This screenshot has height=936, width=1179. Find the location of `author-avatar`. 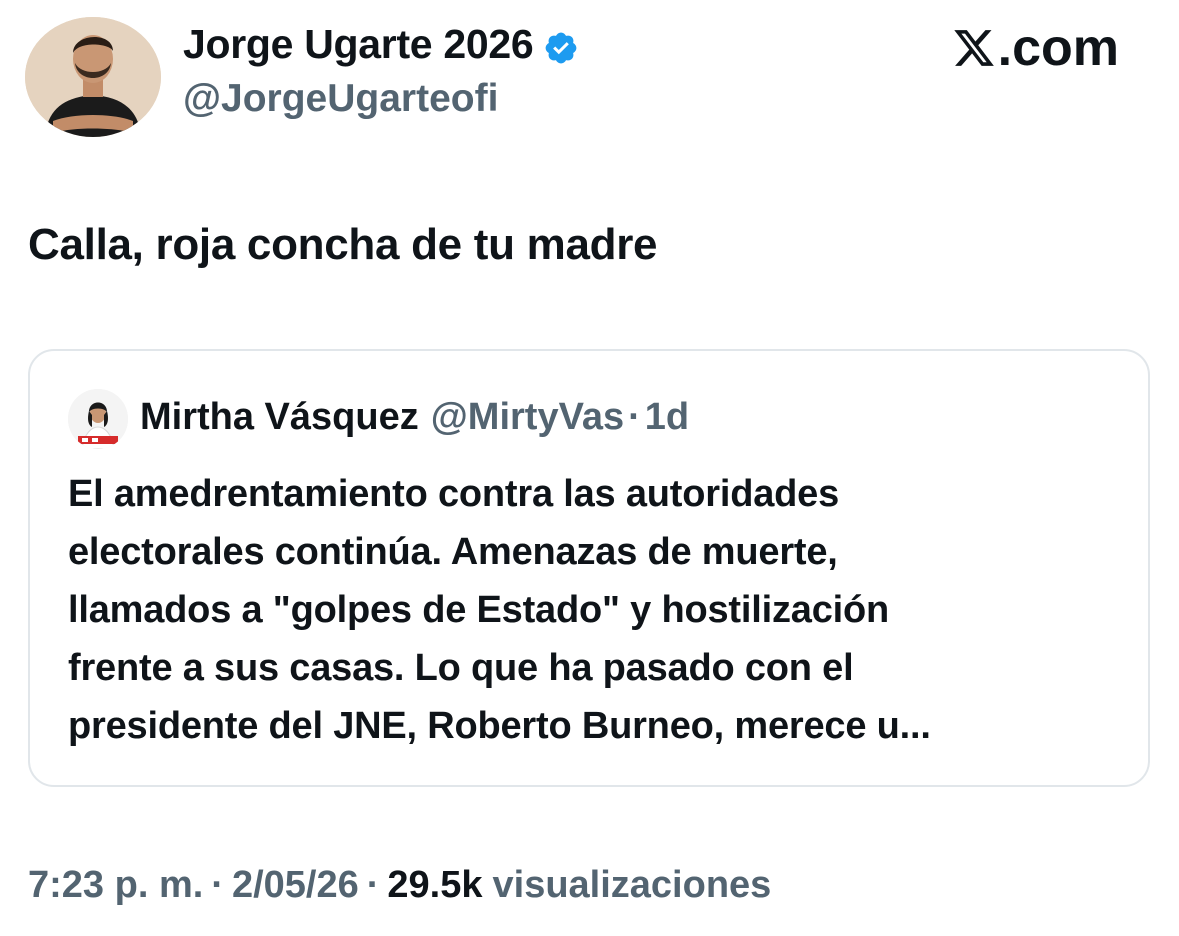

author-avatar is located at coordinates (93, 77).